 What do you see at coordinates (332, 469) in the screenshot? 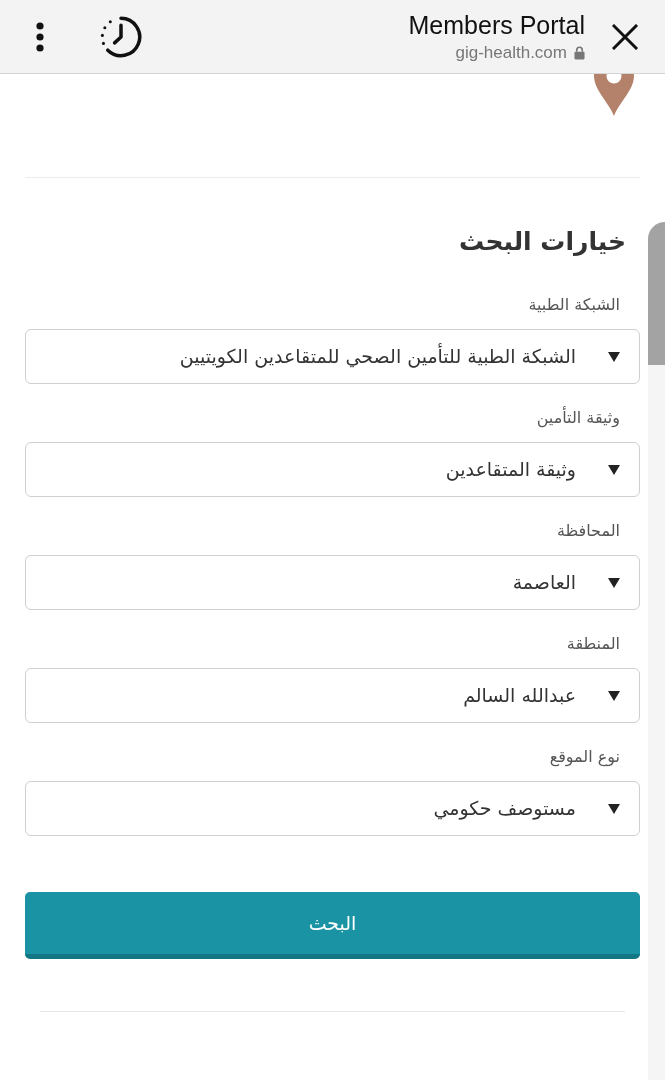
I see `dropdown-select: وثيقة المتقاعدين` at bounding box center [332, 469].